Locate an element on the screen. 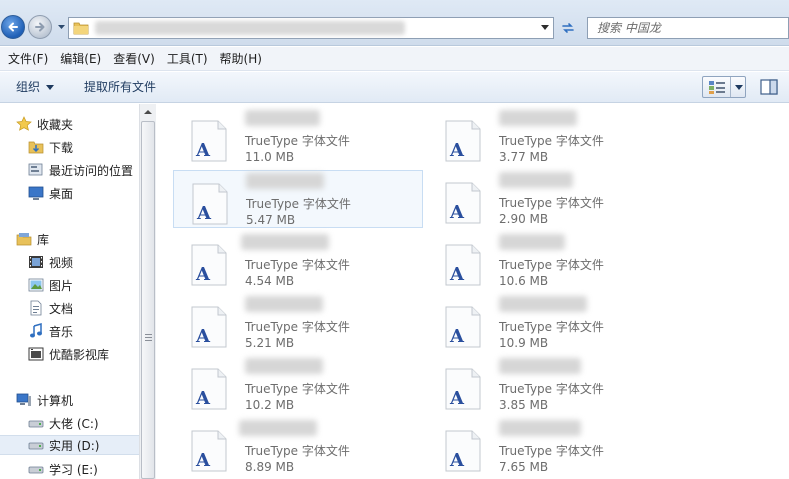 This screenshot has height=479, width=789. file-size: 3.85 MB is located at coordinates (524, 405).